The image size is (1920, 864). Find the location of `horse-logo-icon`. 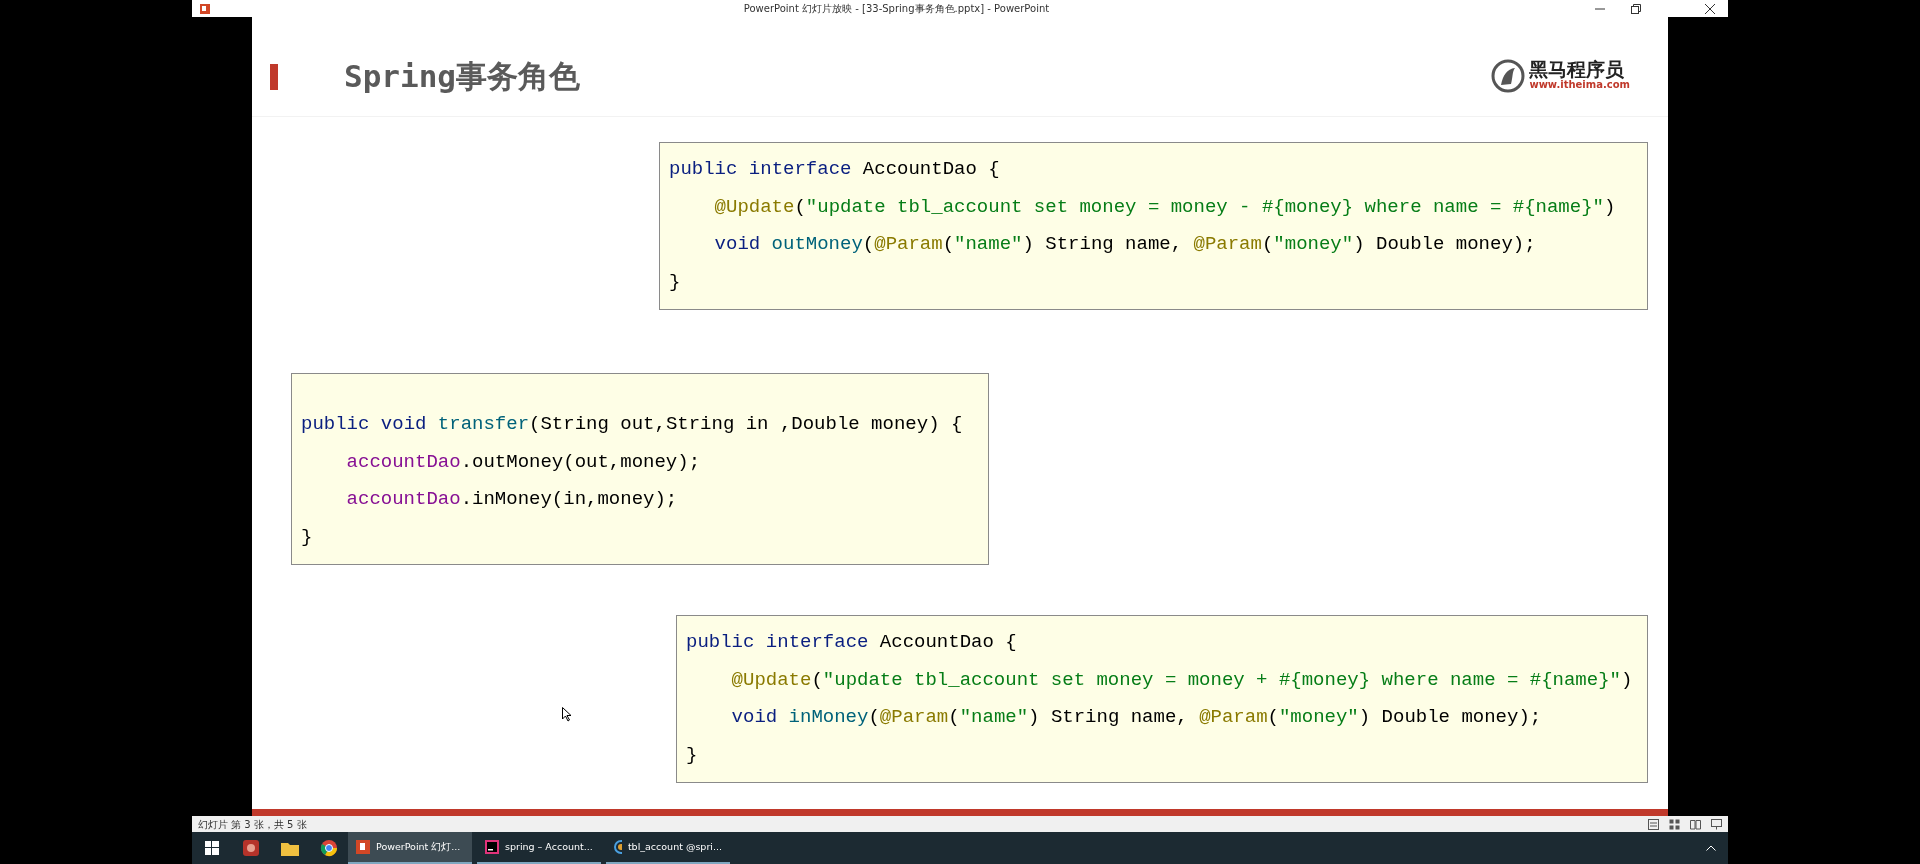

horse-logo-icon is located at coordinates (1508, 75).